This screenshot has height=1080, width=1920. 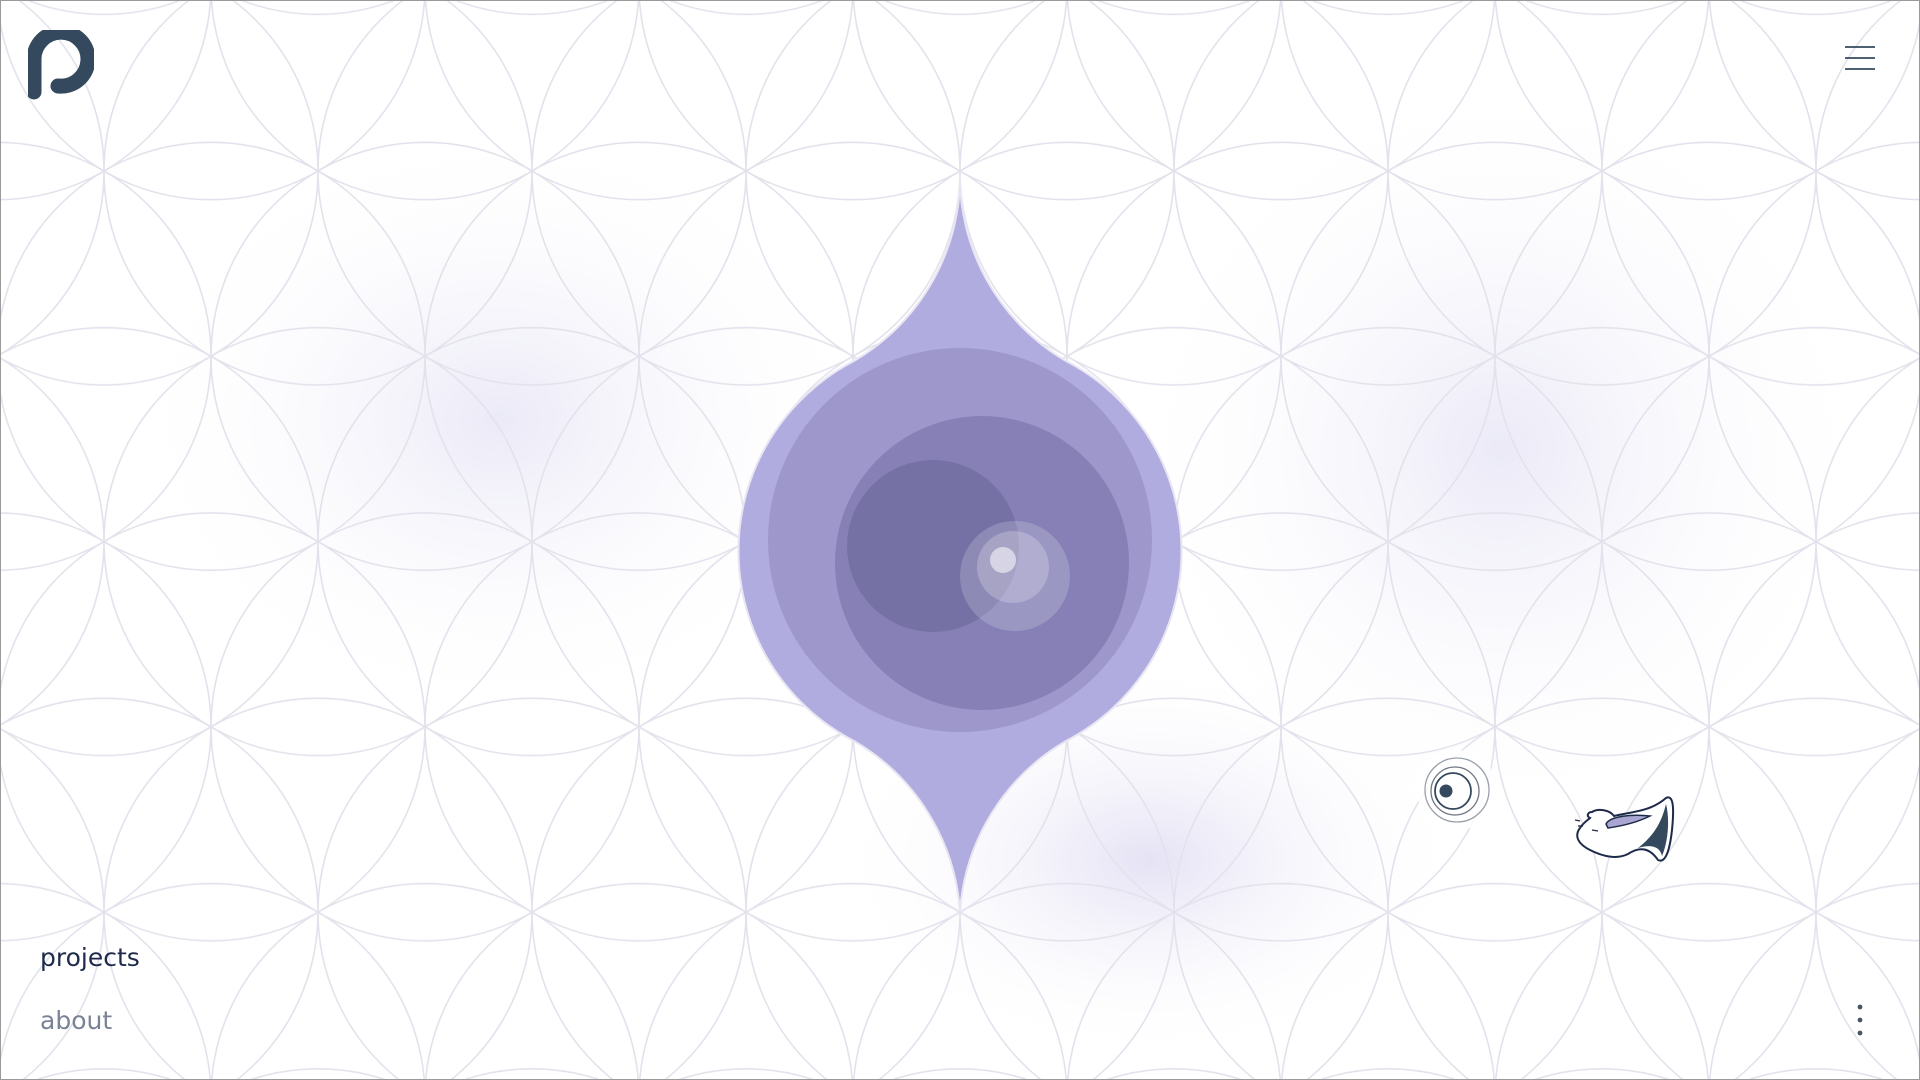 What do you see at coordinates (90, 957) in the screenshot?
I see `nav-projects: projects` at bounding box center [90, 957].